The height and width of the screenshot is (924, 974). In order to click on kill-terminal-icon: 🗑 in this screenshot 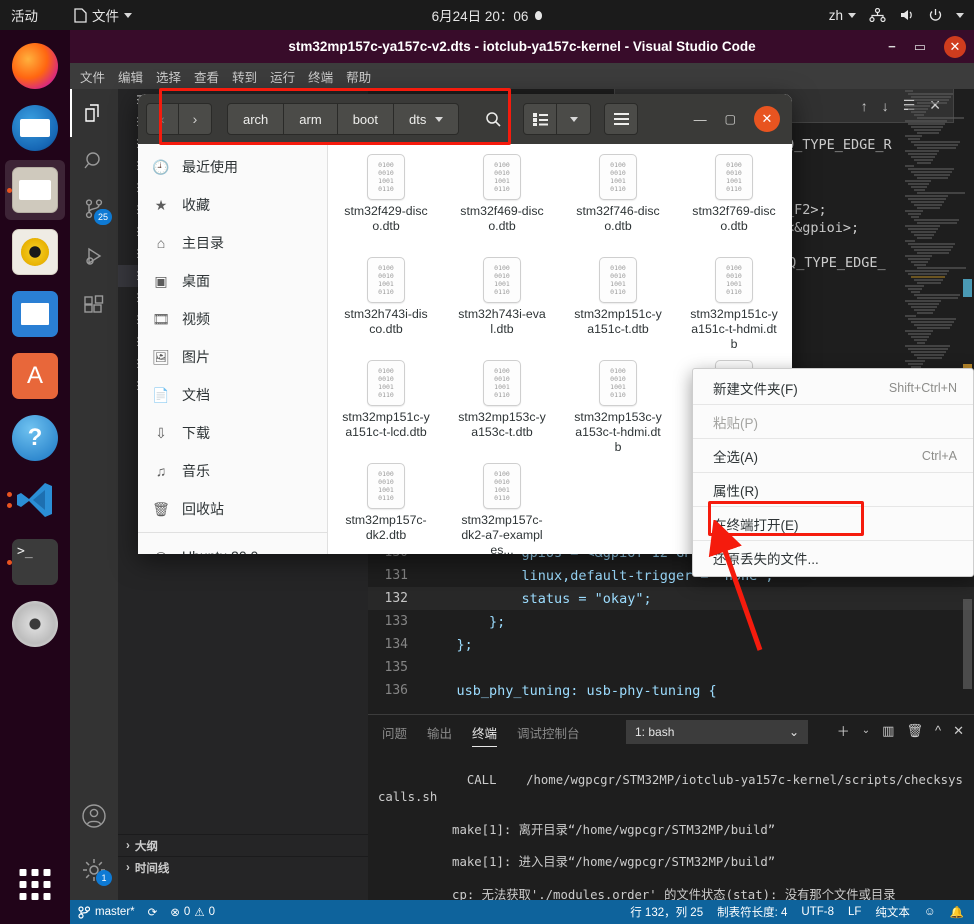, I will do `click(914, 731)`.